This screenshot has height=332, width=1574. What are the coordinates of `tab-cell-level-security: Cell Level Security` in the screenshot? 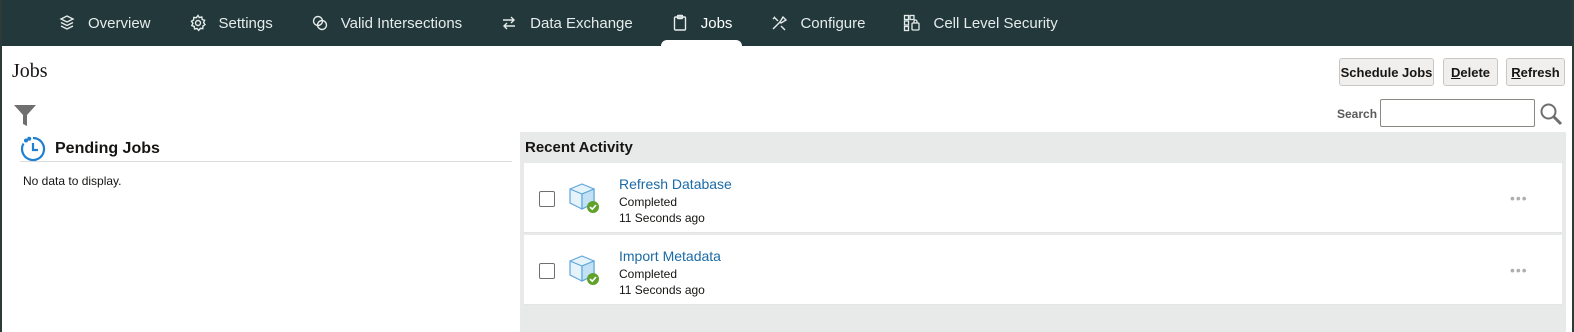 It's located at (980, 23).